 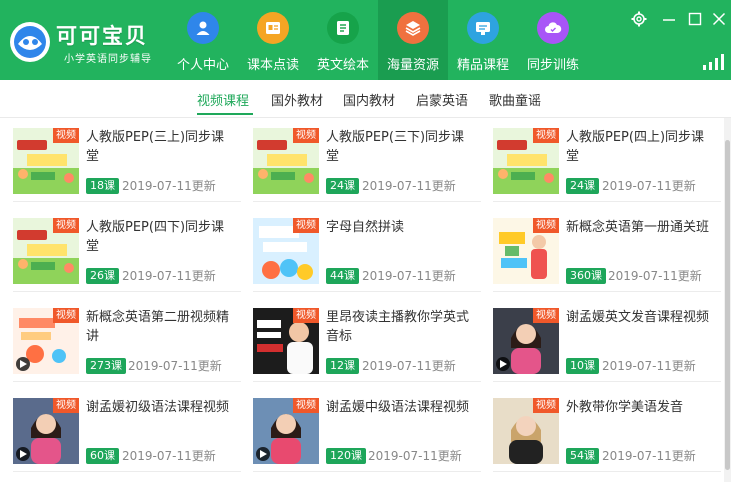 I want to click on nav-label: 精品课程, so click(x=482, y=65).